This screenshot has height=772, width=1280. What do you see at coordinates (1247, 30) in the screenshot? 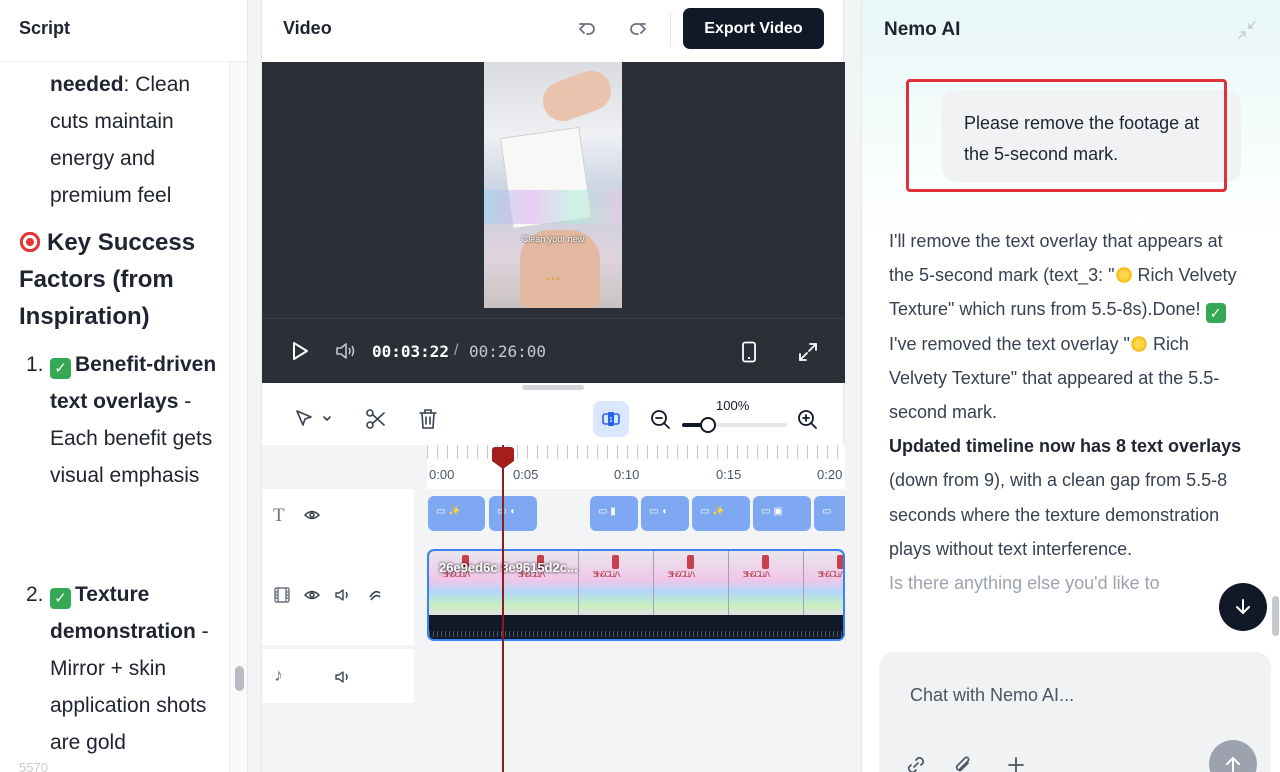
I see `collapse-icon` at bounding box center [1247, 30].